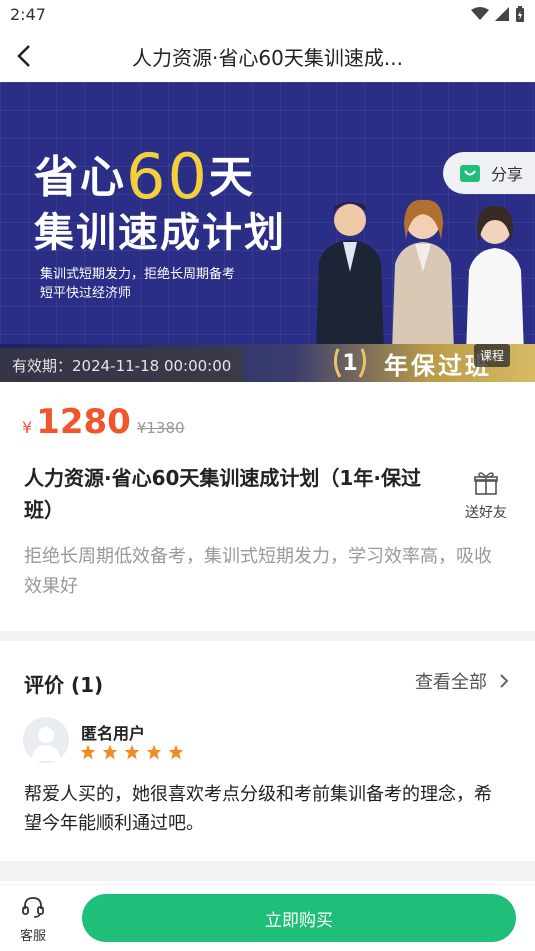 This screenshot has width=535, height=951. What do you see at coordinates (160, 233) in the screenshot?
I see `banner-title-line2: 集训速成计划` at bounding box center [160, 233].